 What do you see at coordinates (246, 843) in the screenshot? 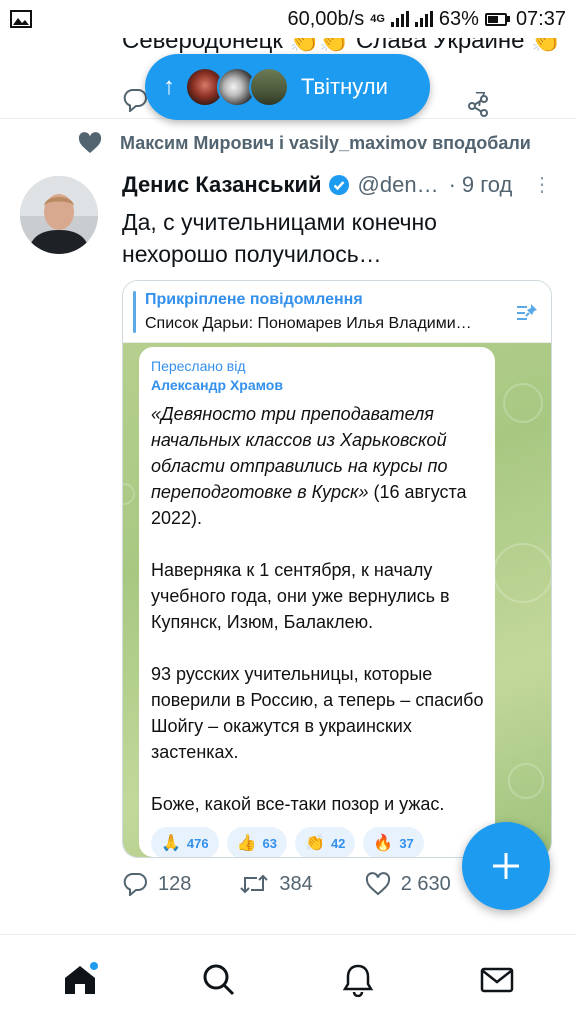
I see `reaction-emoji: 👍` at bounding box center [246, 843].